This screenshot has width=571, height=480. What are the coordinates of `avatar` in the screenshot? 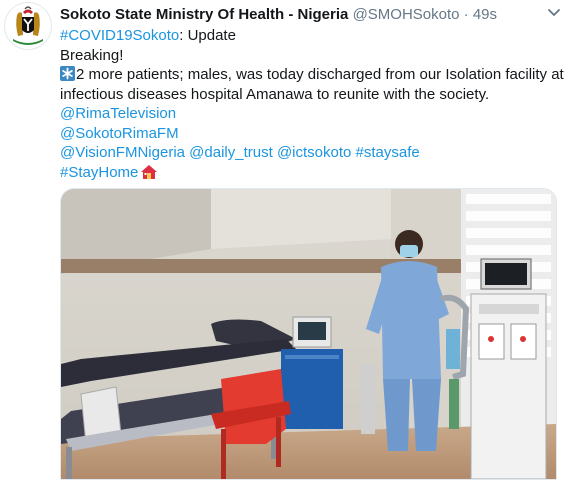 It's located at (28, 26).